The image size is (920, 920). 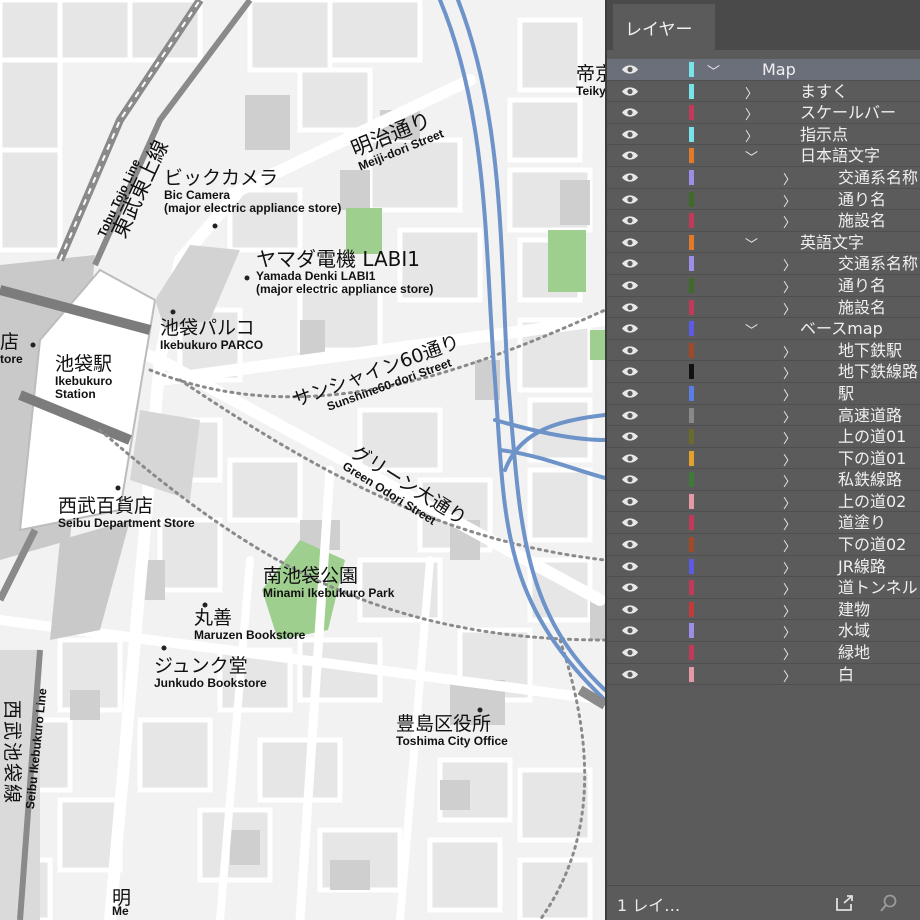 I want to click on layer-row: 〉 スケールバー, so click(x=763, y=113).